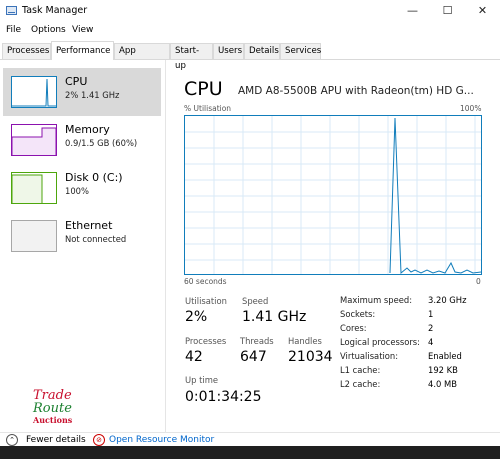  What do you see at coordinates (12, 440) in the screenshot?
I see `chevron-up-icon: ⌃` at bounding box center [12, 440].